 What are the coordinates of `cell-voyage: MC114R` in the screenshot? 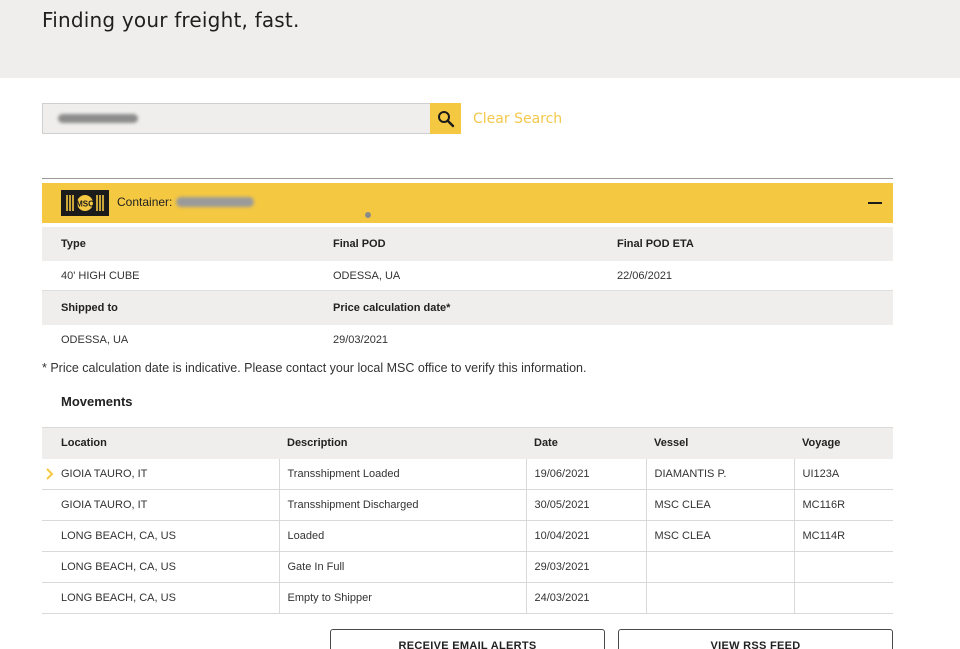 It's located at (843, 536).